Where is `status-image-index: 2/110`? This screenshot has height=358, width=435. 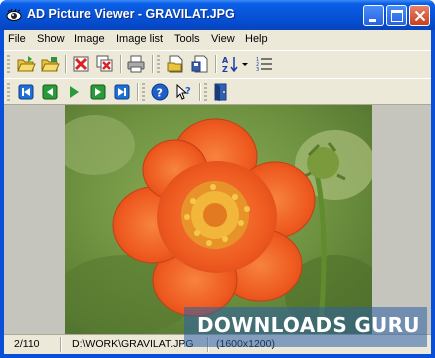
status-image-index: 2/110 is located at coordinates (27, 344).